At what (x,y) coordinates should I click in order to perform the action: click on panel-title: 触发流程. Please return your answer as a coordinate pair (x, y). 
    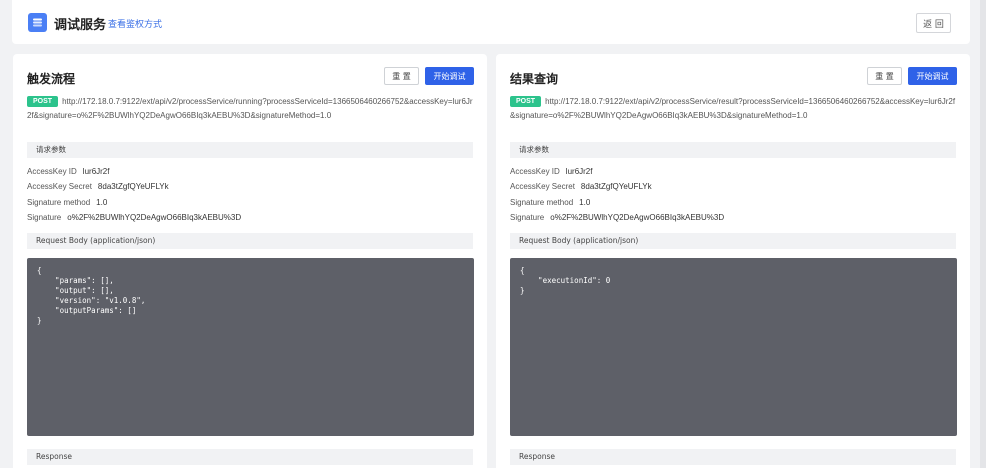
    Looking at the image, I should click on (51, 79).